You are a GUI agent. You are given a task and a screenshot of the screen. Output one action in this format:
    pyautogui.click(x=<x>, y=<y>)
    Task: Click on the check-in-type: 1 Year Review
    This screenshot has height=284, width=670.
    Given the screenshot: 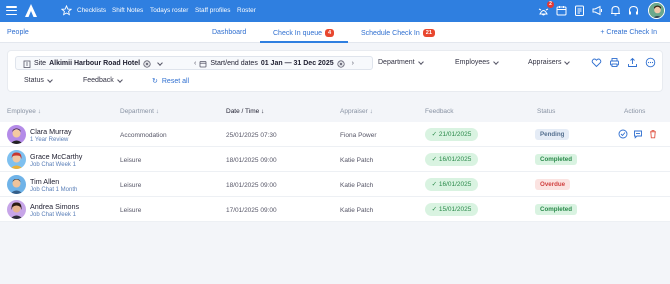 What is the action you would take?
    pyautogui.click(x=49, y=140)
    